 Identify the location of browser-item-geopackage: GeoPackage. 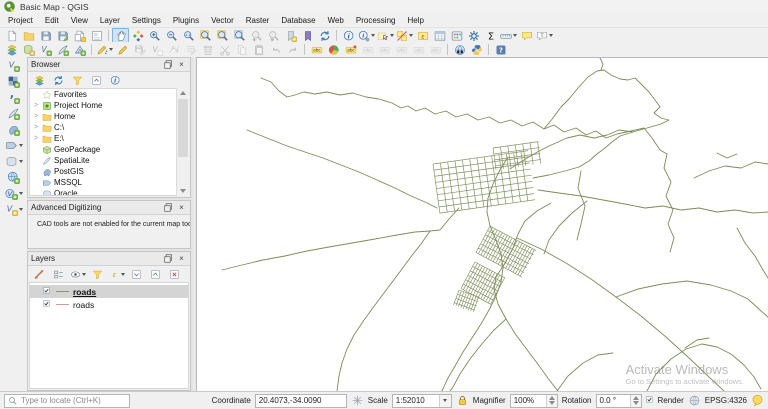
(103, 149).